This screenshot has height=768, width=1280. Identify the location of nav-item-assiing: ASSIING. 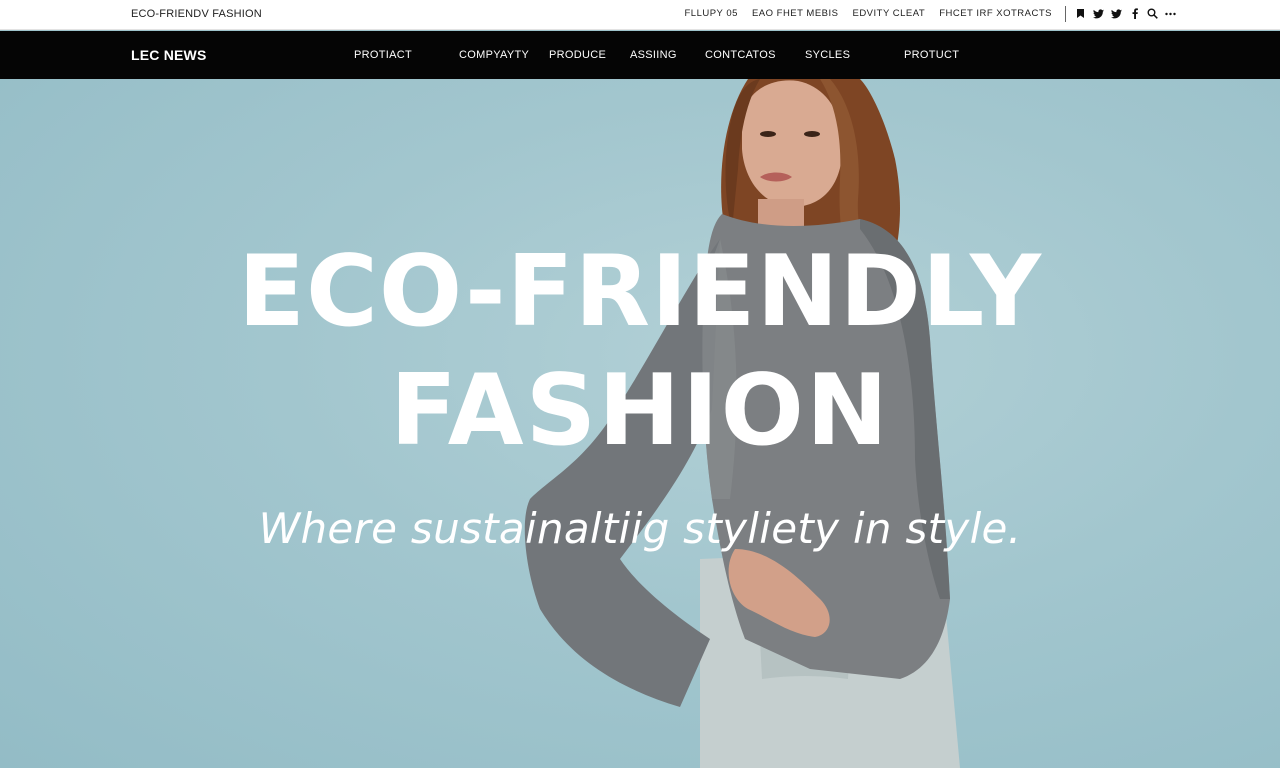
(653, 55).